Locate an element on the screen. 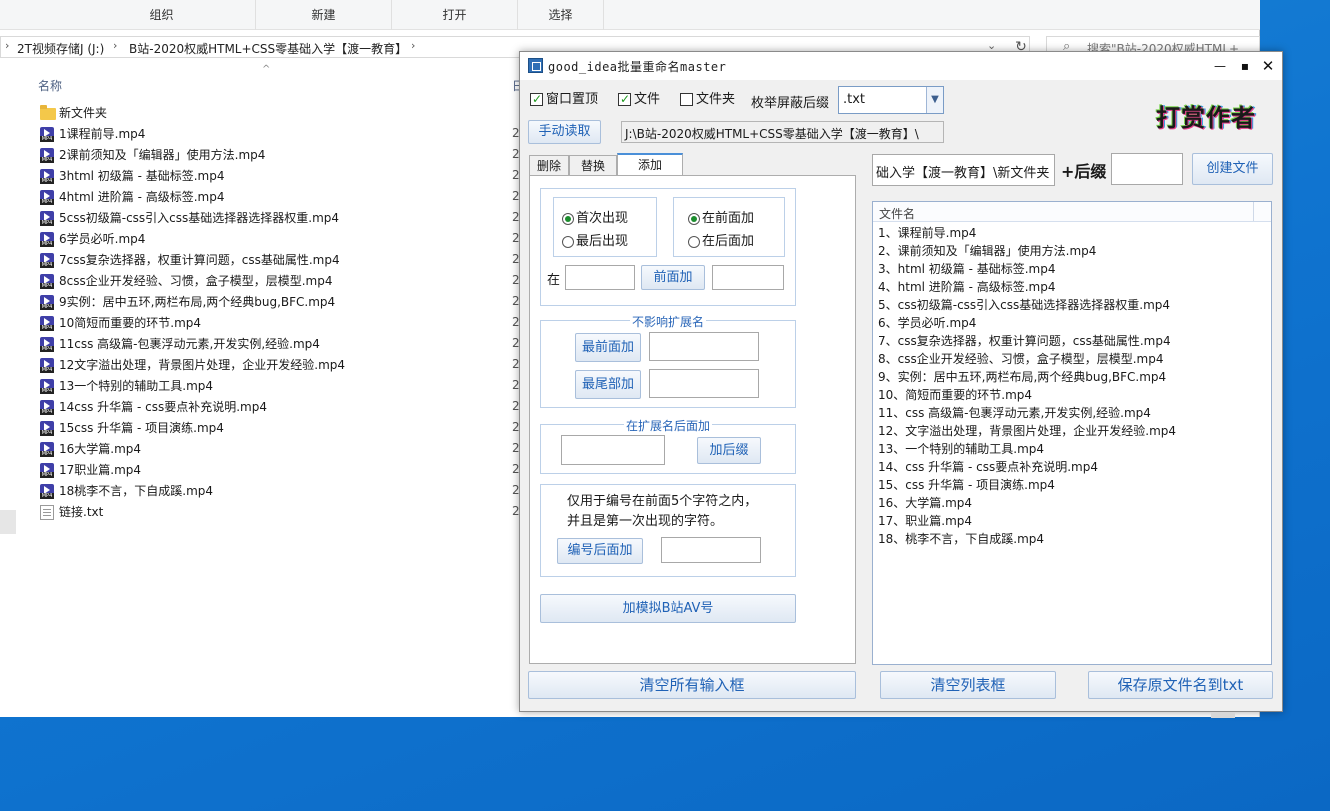 The height and width of the screenshot is (811, 1330). list-item: 1、课程前导.mp4 is located at coordinates (927, 233).